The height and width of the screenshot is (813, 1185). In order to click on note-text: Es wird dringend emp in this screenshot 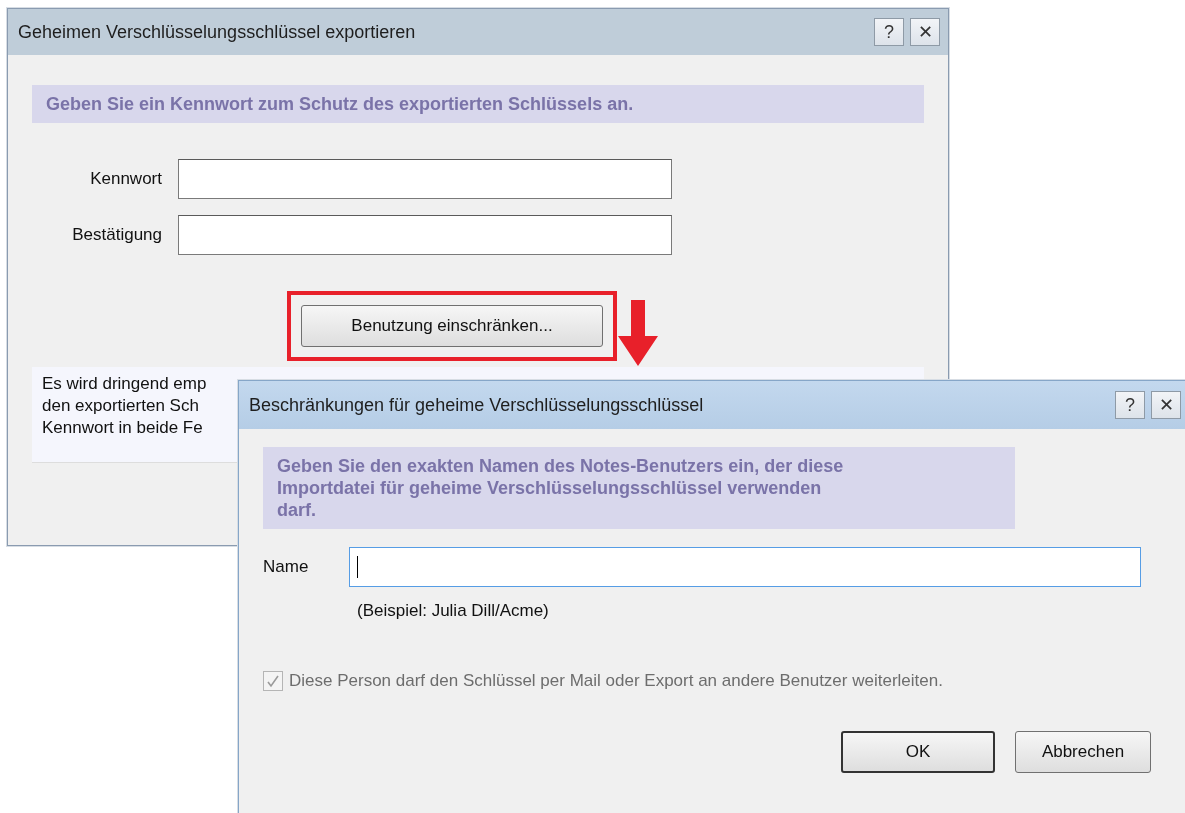, I will do `click(124, 384)`.